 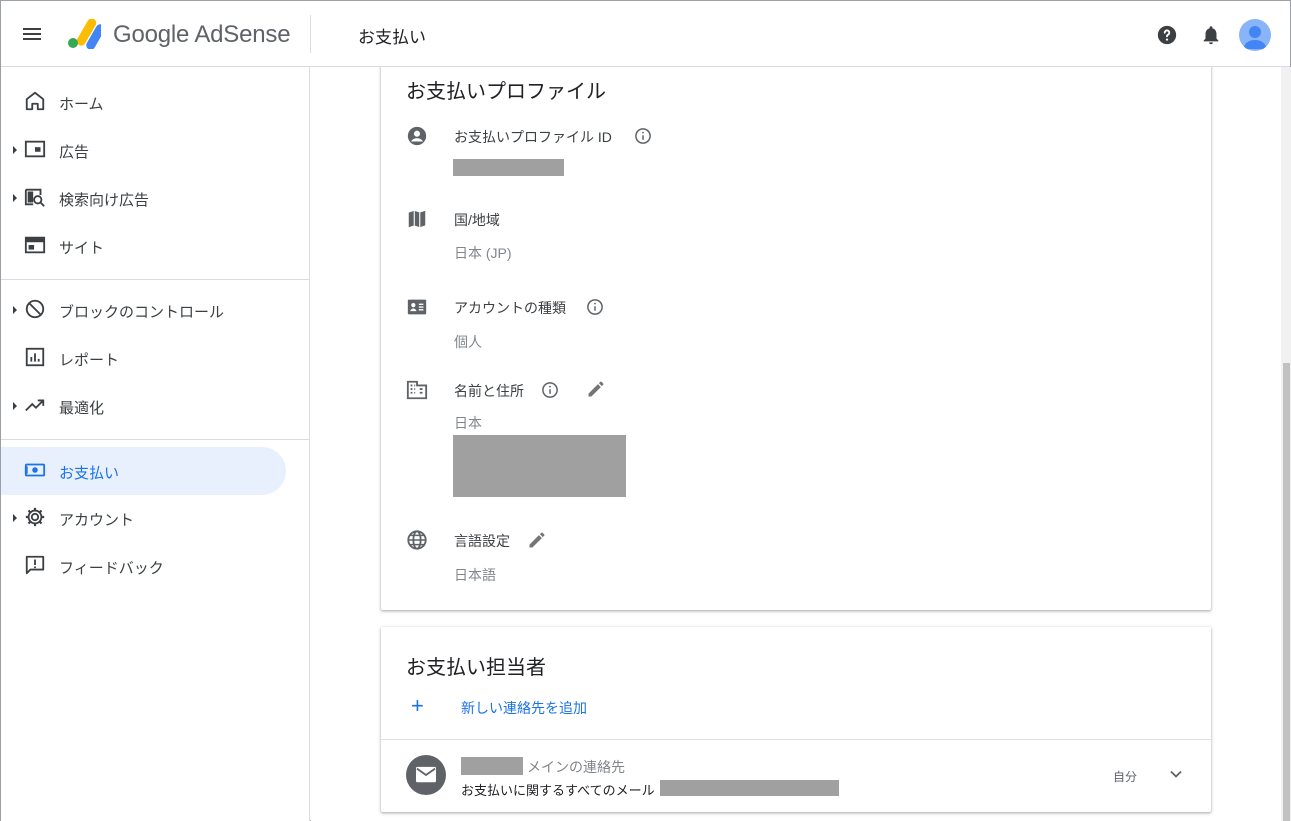 I want to click on contact-role: メインの連絡先, so click(x=576, y=767).